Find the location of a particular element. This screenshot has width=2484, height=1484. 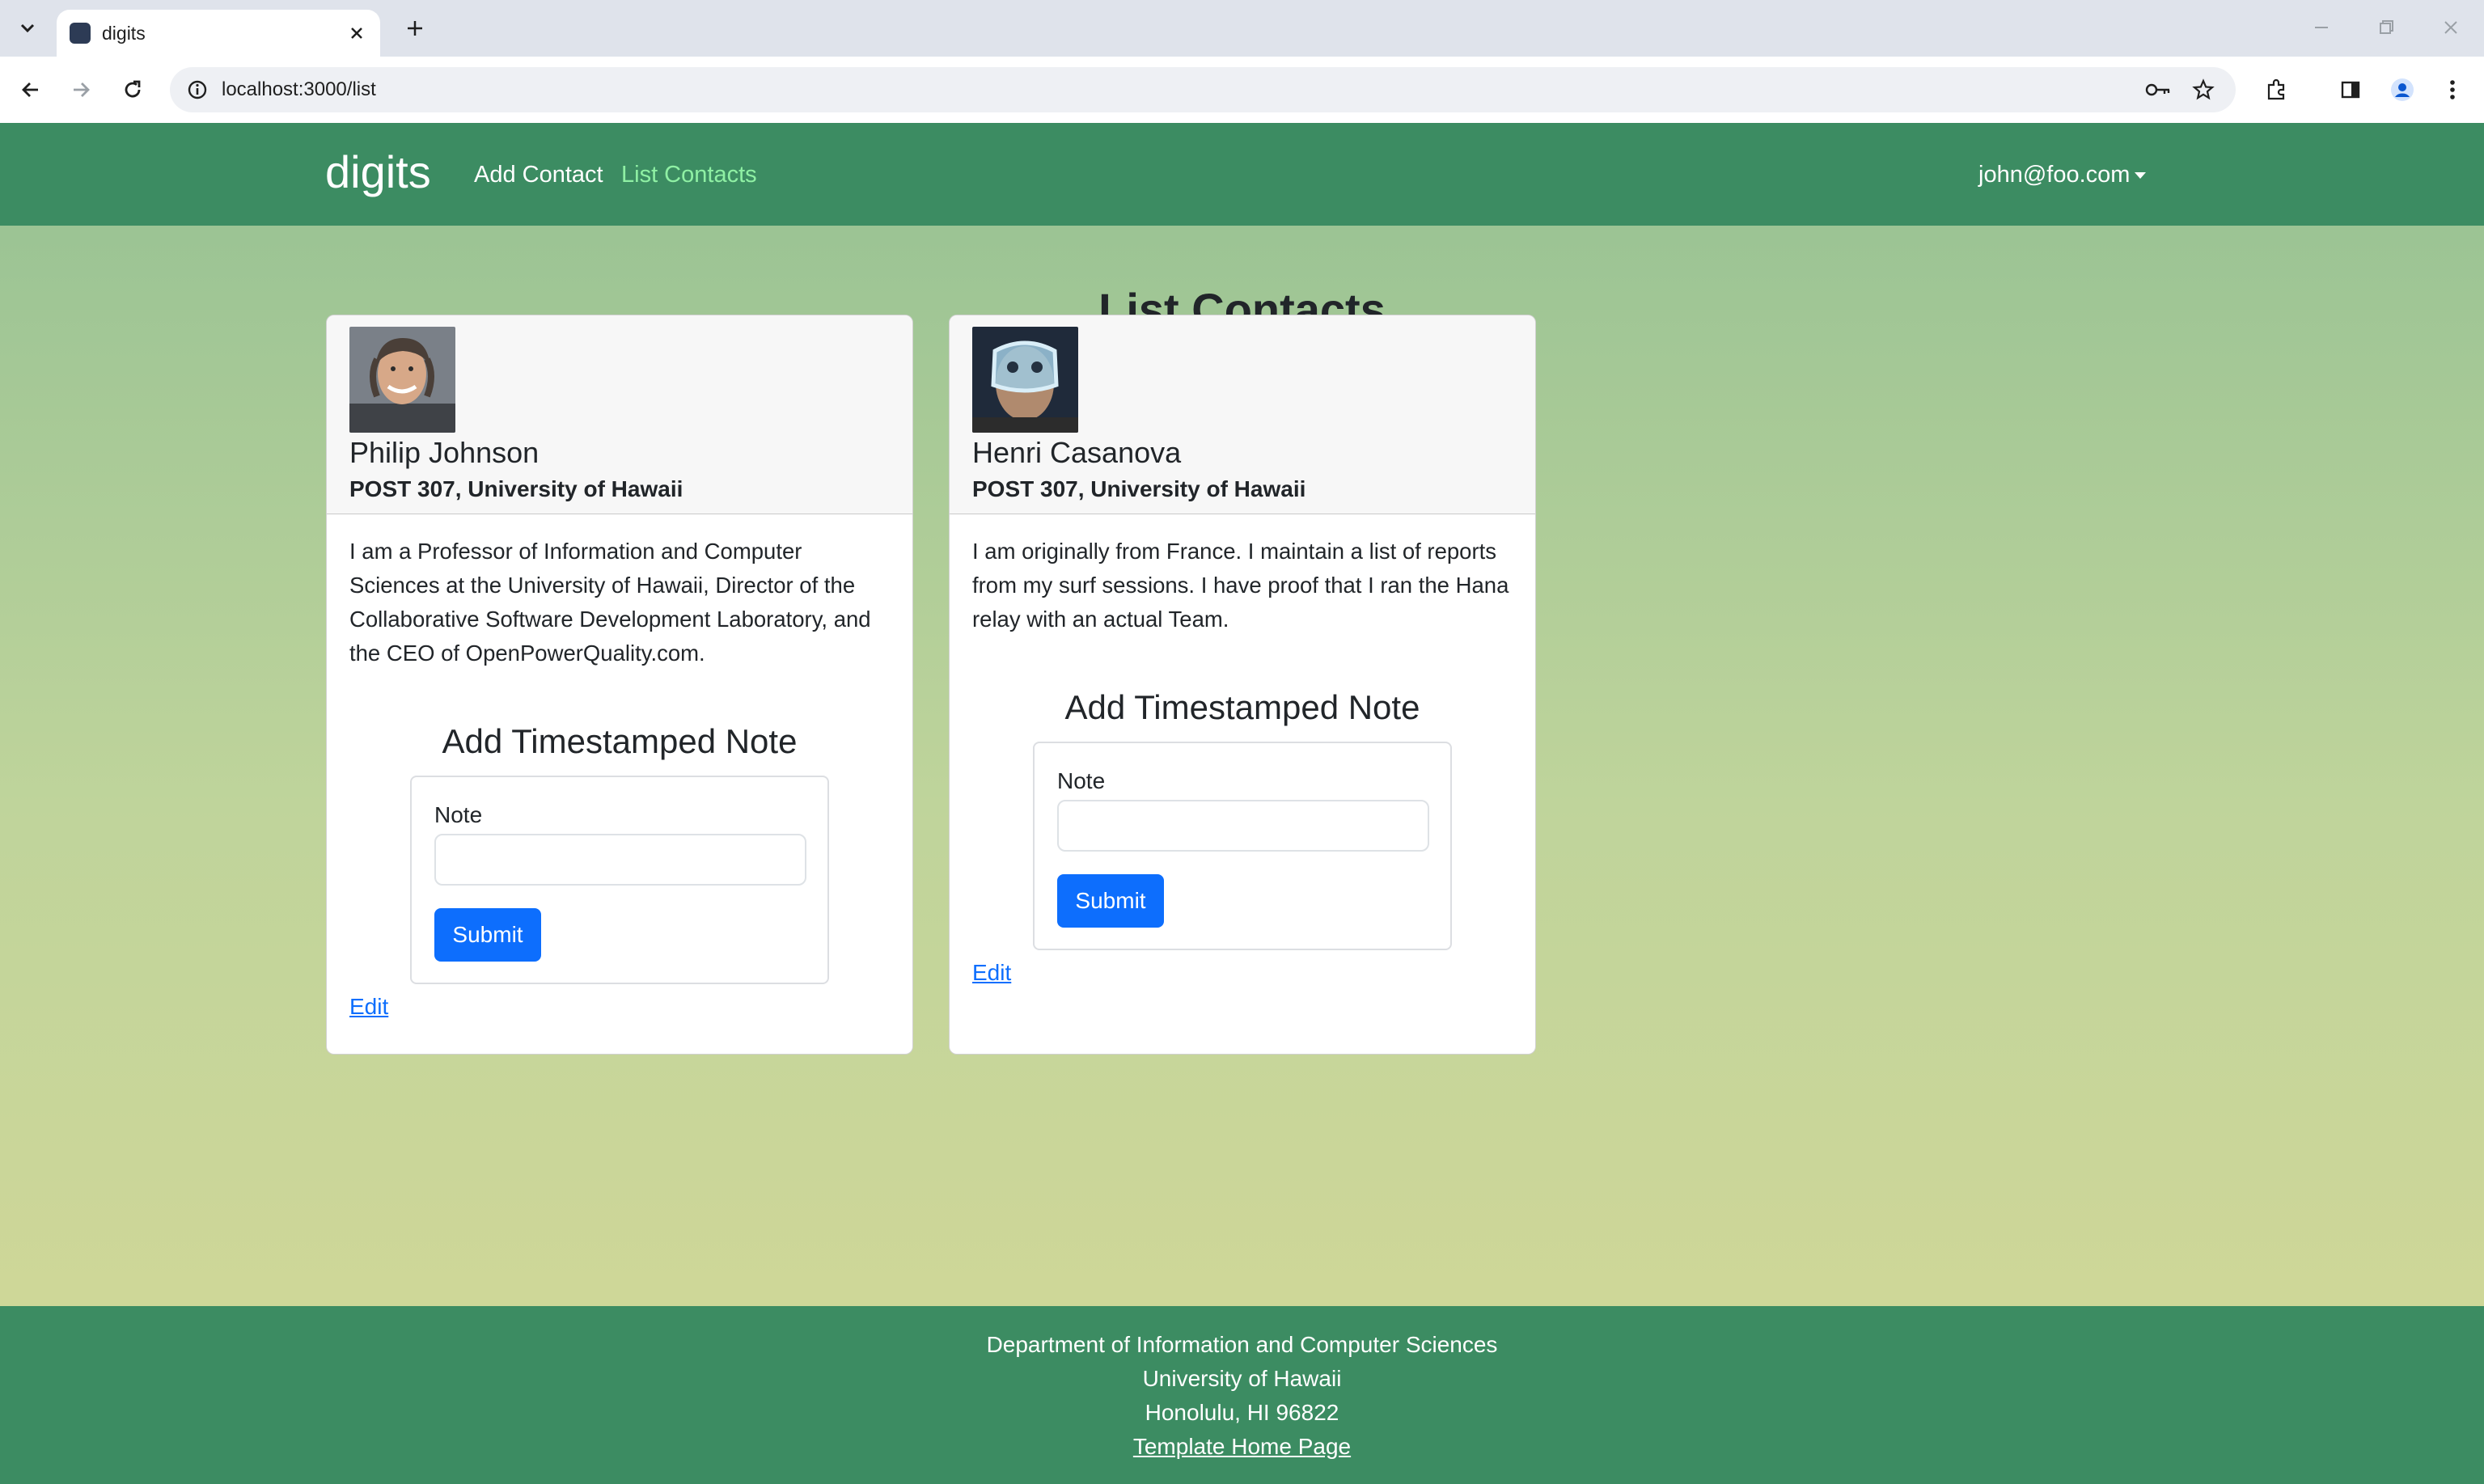

site-info-icon is located at coordinates (197, 89).